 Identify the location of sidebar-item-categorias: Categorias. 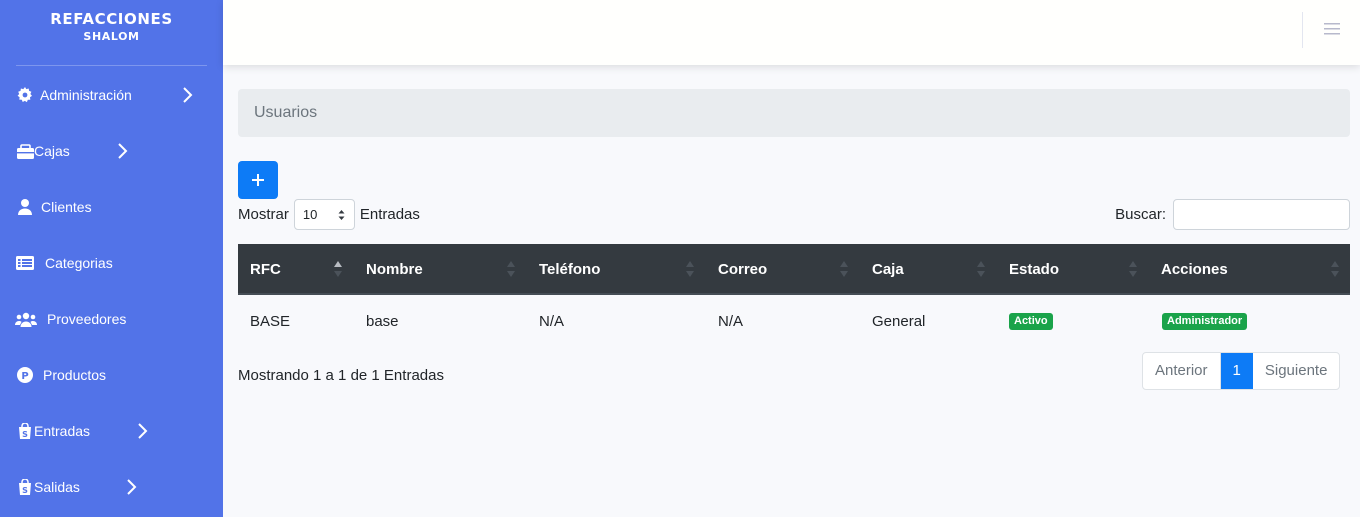
(111, 263).